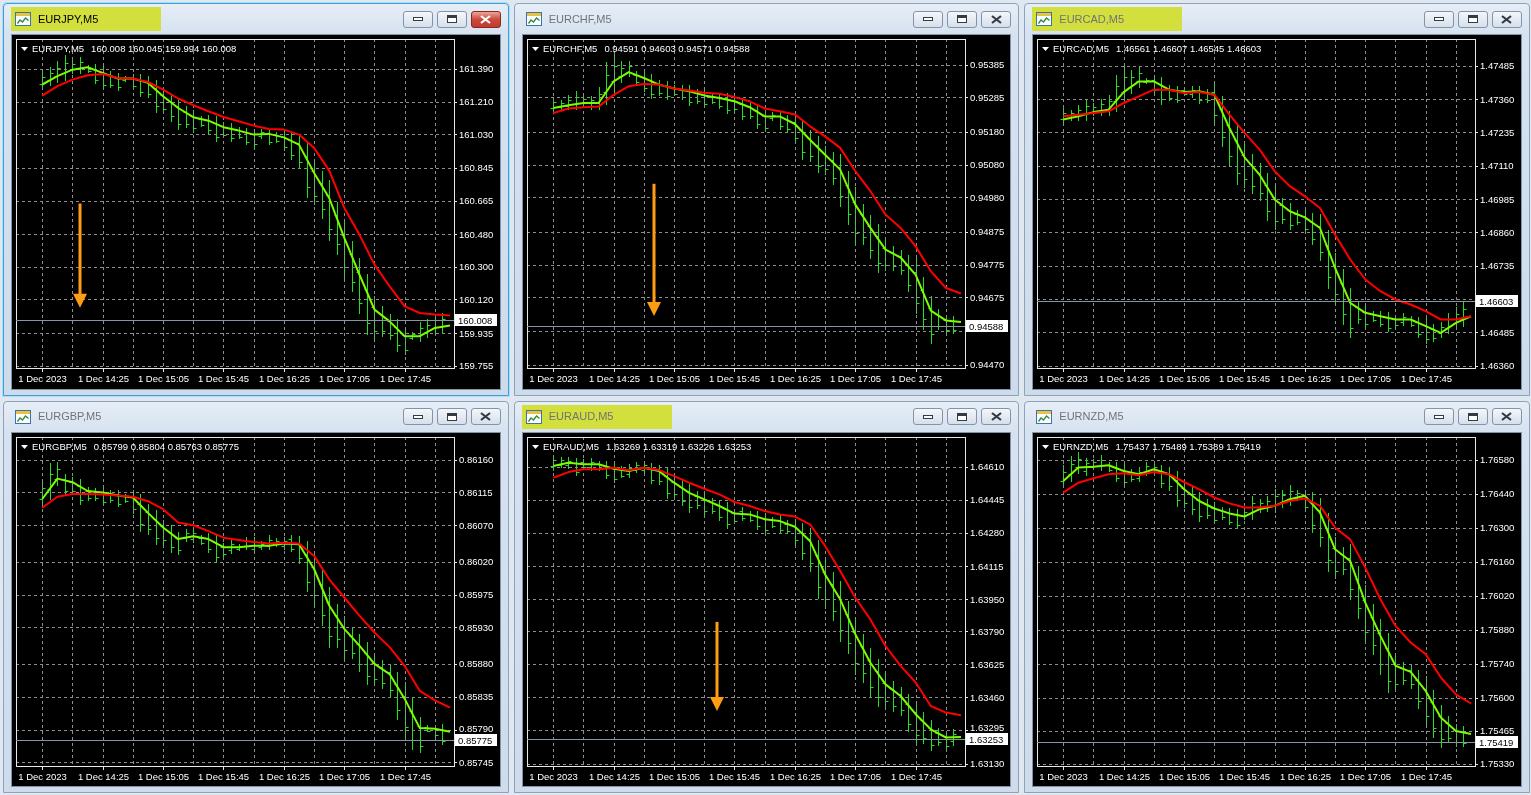 The height and width of the screenshot is (795, 1531). I want to click on price-axis-label: 1.46985, so click(1497, 199).